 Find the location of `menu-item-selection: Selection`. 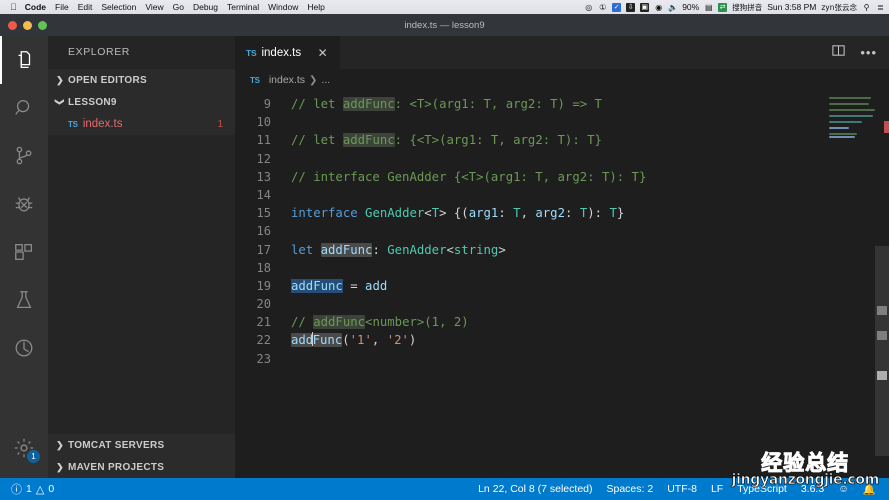

menu-item-selection: Selection is located at coordinates (118, 7).